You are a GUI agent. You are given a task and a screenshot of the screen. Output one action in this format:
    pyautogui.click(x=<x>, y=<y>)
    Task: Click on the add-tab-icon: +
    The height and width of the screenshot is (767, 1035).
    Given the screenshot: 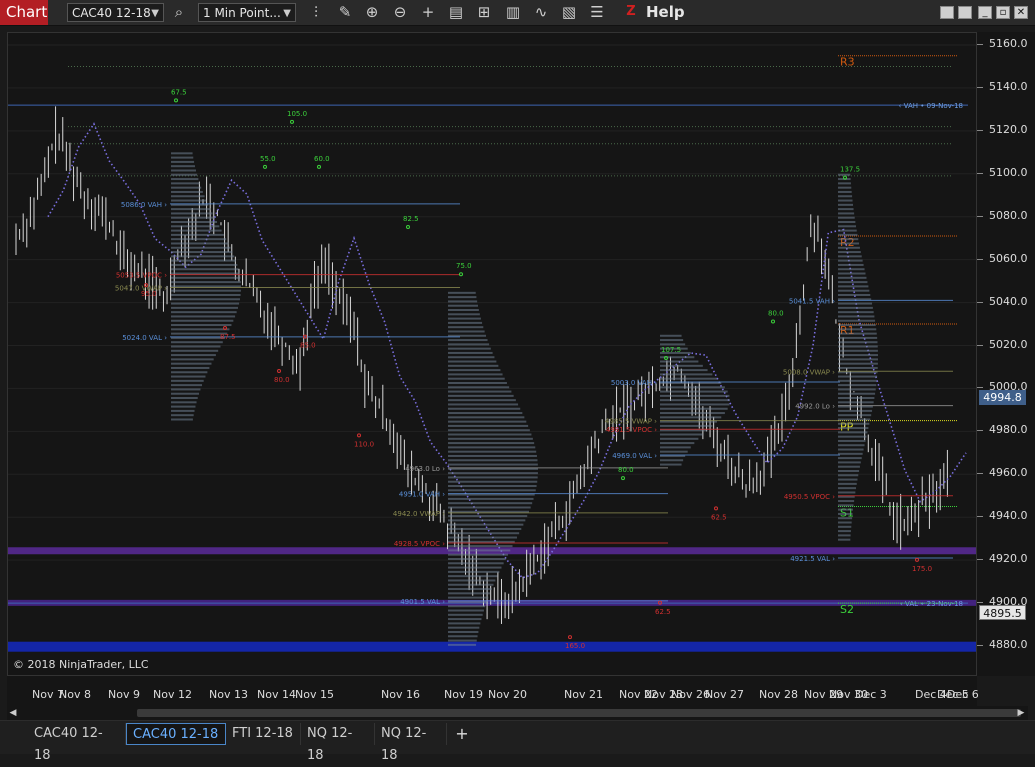 What is the action you would take?
    pyautogui.click(x=462, y=734)
    